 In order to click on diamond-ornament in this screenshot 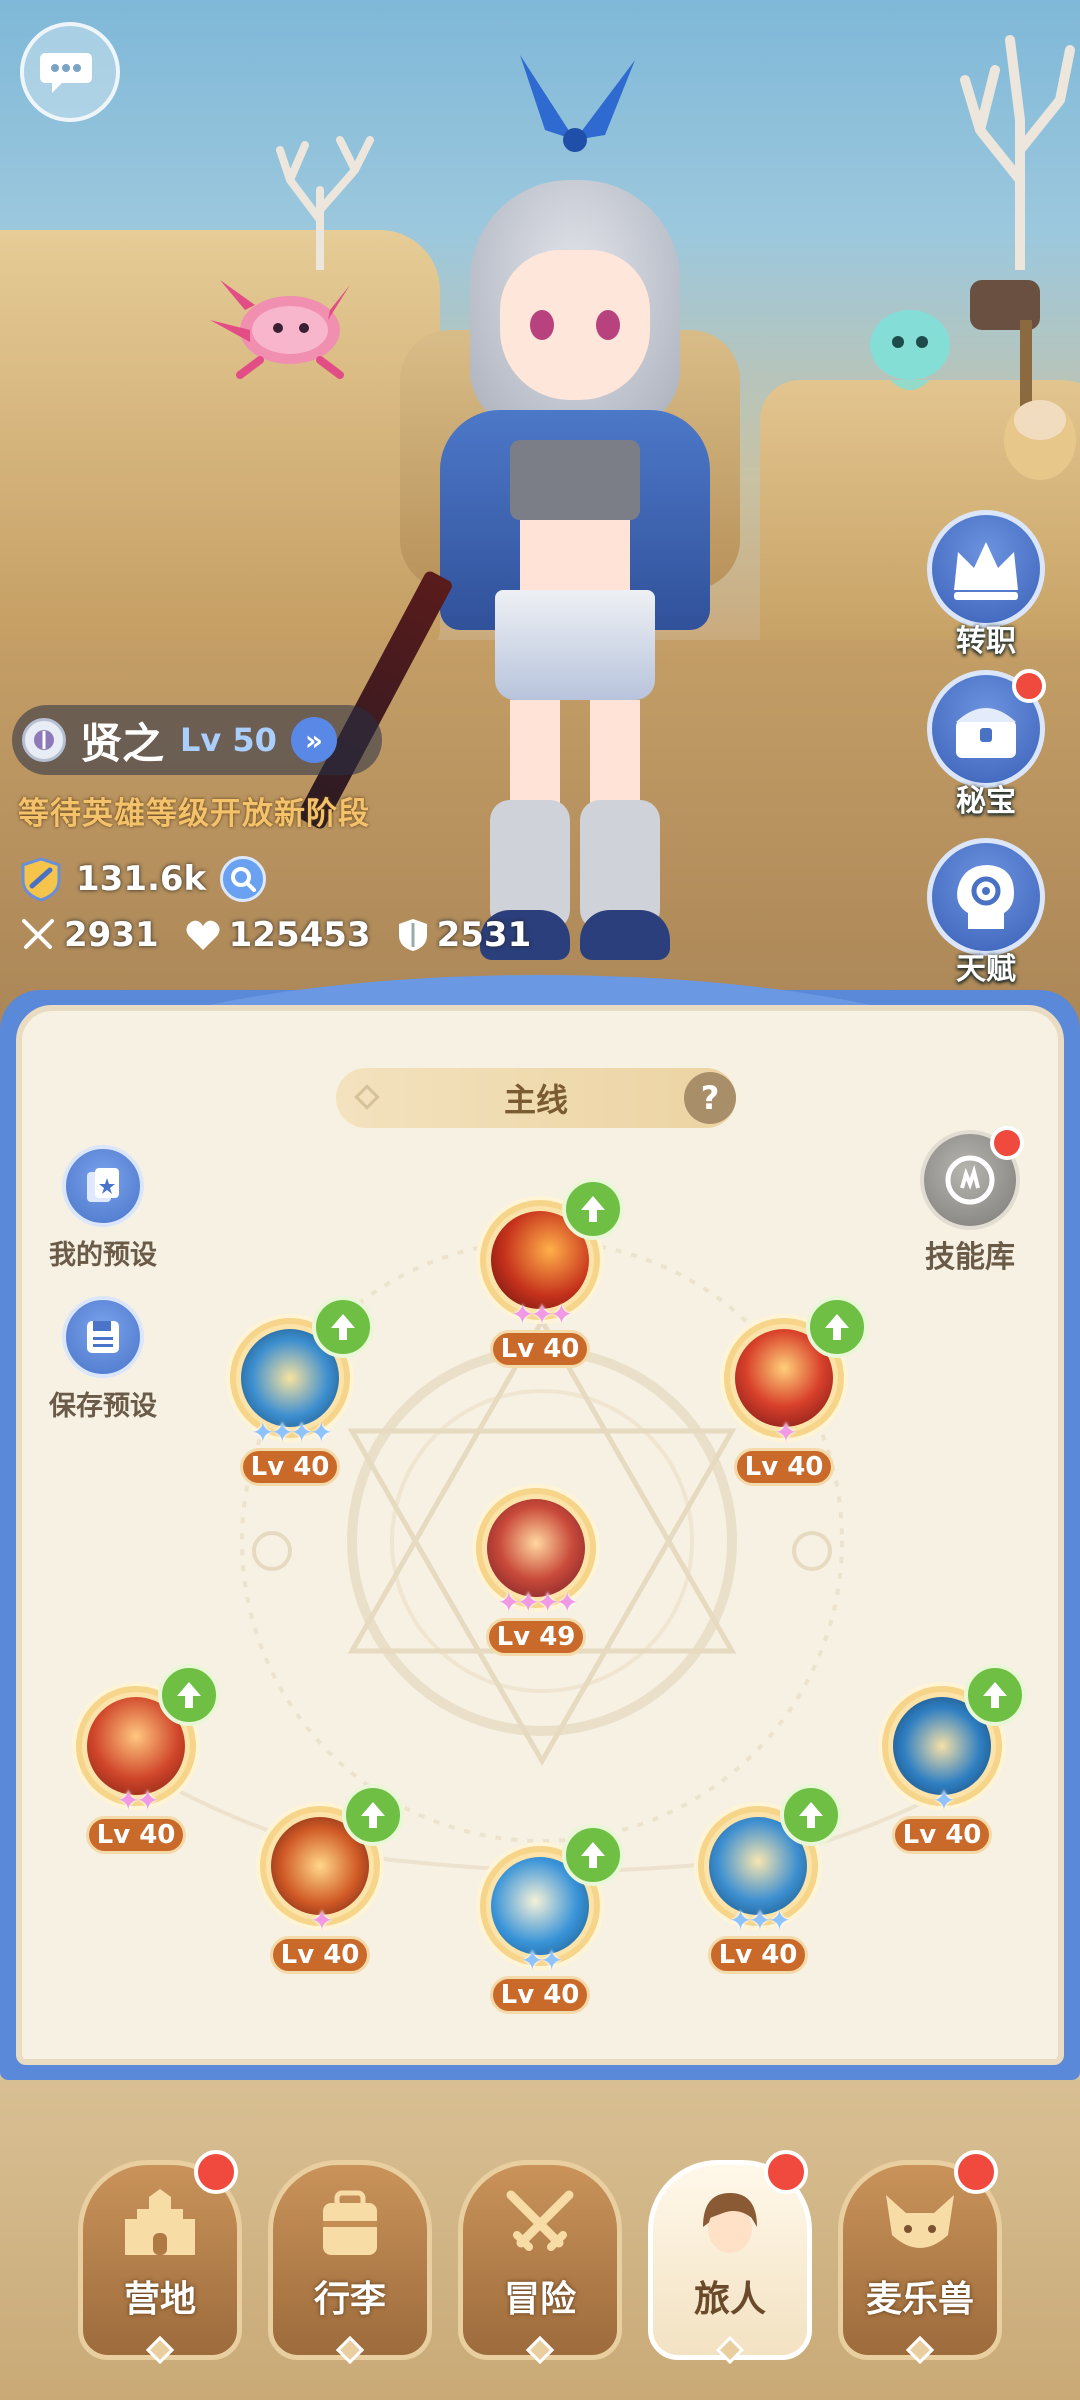, I will do `click(367, 1097)`.